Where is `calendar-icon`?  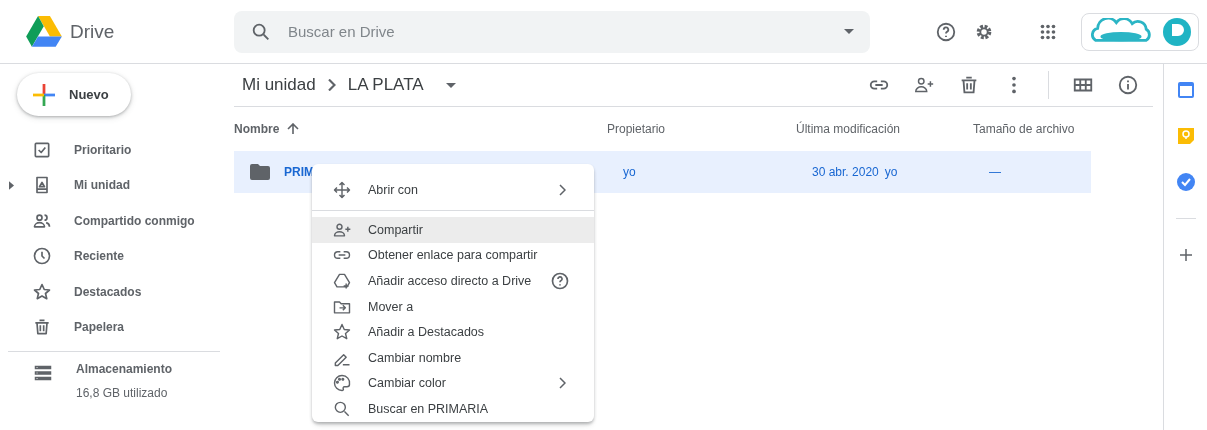 calendar-icon is located at coordinates (1185, 90).